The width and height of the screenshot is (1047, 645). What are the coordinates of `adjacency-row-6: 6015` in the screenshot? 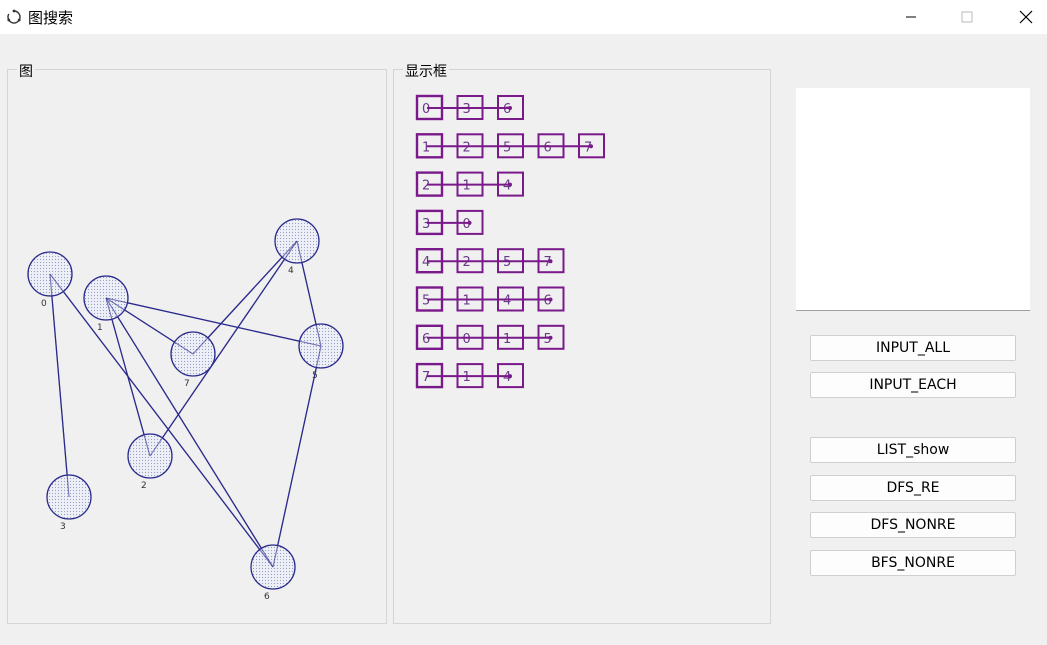 It's located at (490, 337).